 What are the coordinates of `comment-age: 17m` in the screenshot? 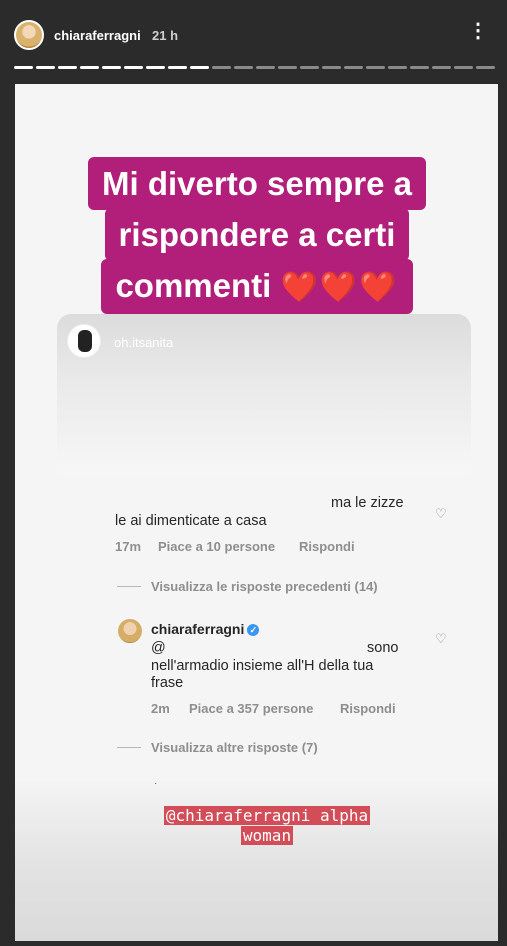 It's located at (128, 546).